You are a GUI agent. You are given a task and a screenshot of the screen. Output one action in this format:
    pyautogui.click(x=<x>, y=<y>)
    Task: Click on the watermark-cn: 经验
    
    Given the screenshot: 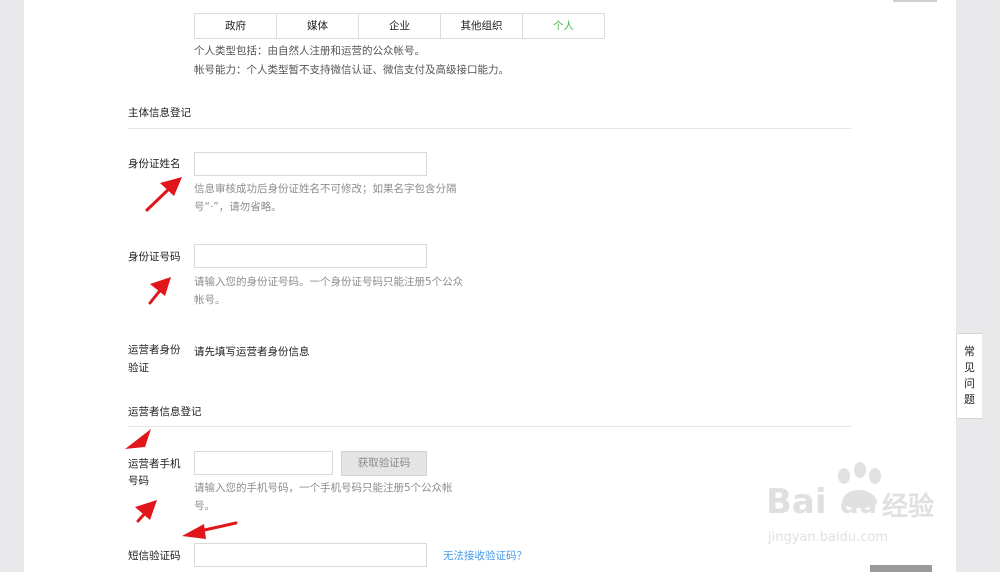 What is the action you would take?
    pyautogui.click(x=908, y=507)
    